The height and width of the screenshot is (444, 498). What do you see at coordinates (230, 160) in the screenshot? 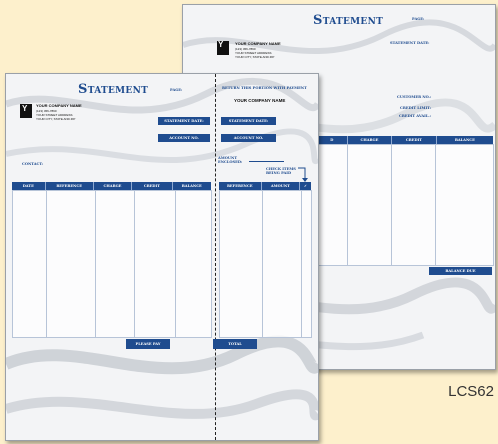
I see `amount-enclosed-label: Amount Enclosed:` at bounding box center [230, 160].